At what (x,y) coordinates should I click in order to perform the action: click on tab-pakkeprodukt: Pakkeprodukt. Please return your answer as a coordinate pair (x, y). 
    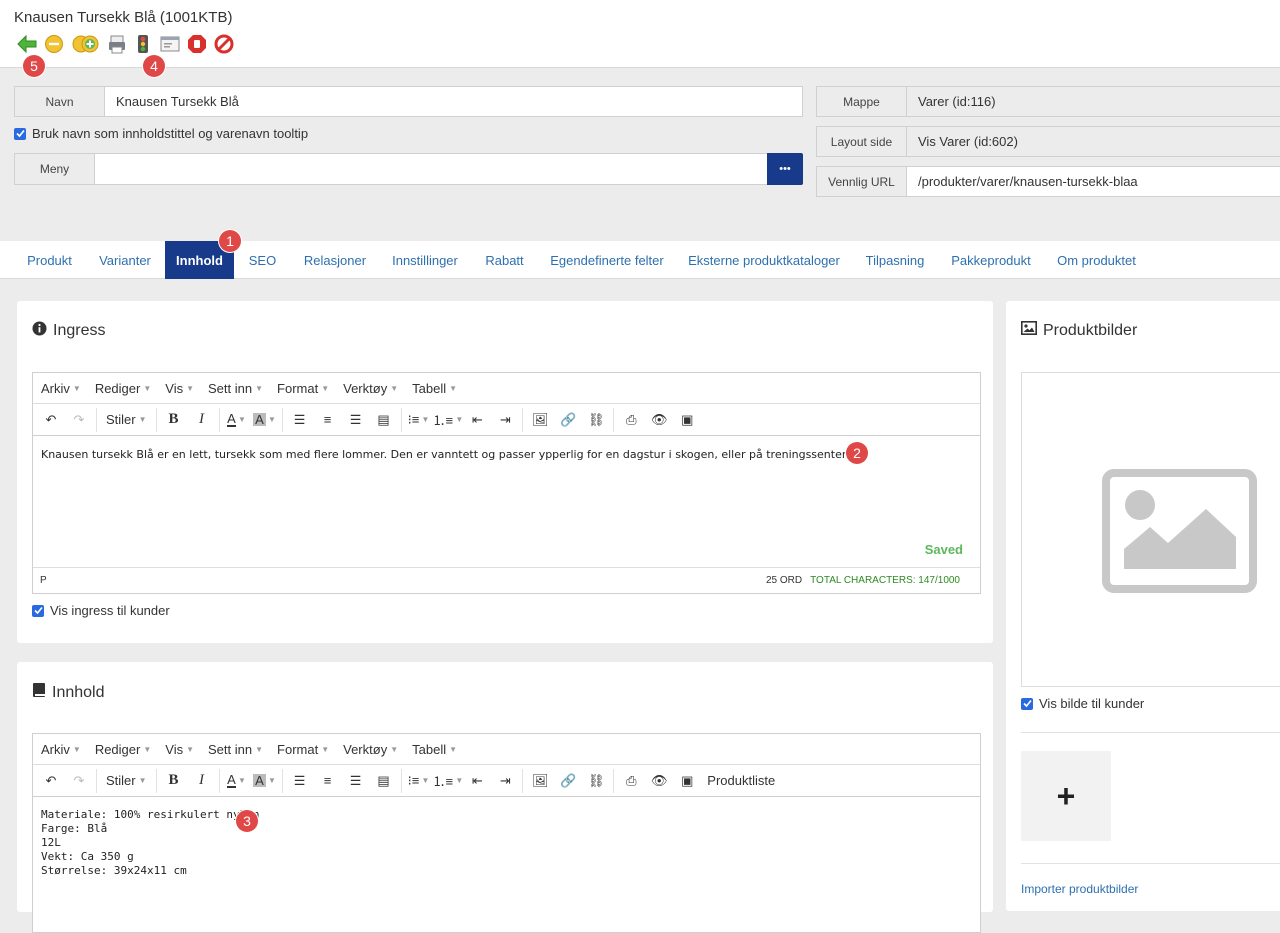
    Looking at the image, I should click on (991, 260).